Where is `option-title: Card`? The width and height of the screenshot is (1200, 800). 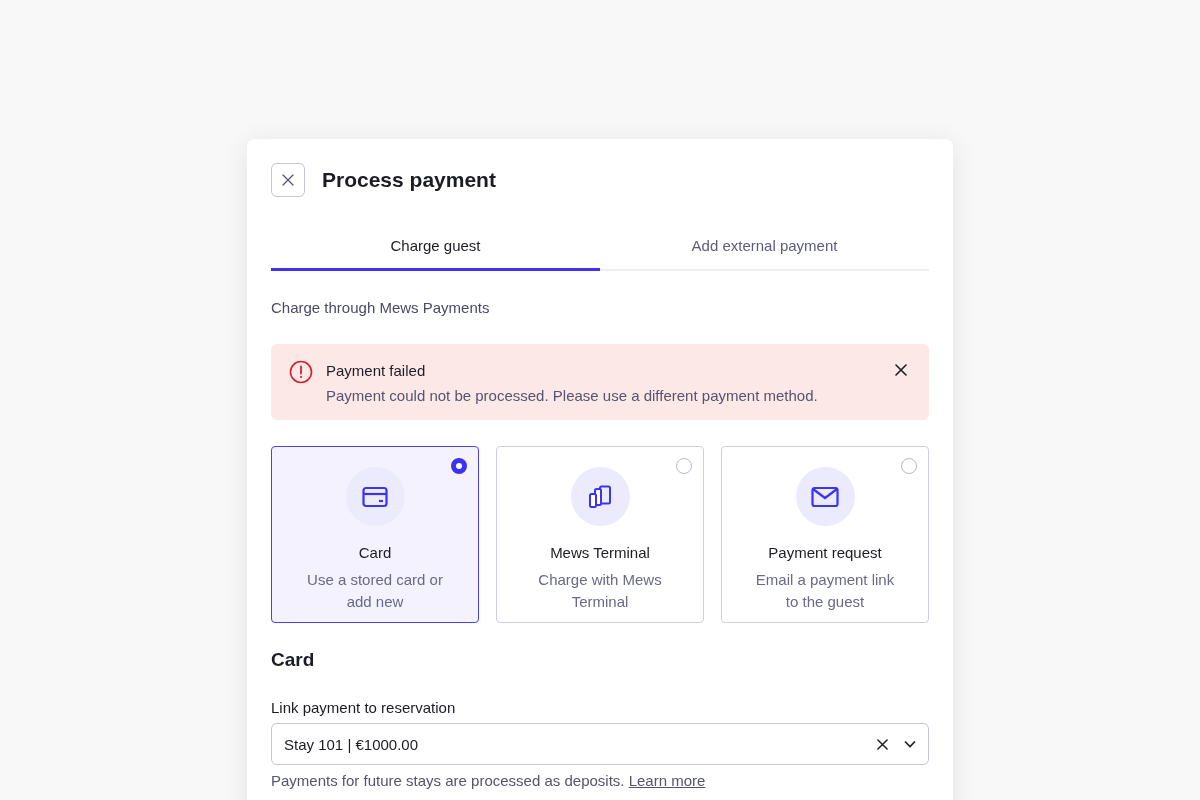
option-title: Card is located at coordinates (375, 552).